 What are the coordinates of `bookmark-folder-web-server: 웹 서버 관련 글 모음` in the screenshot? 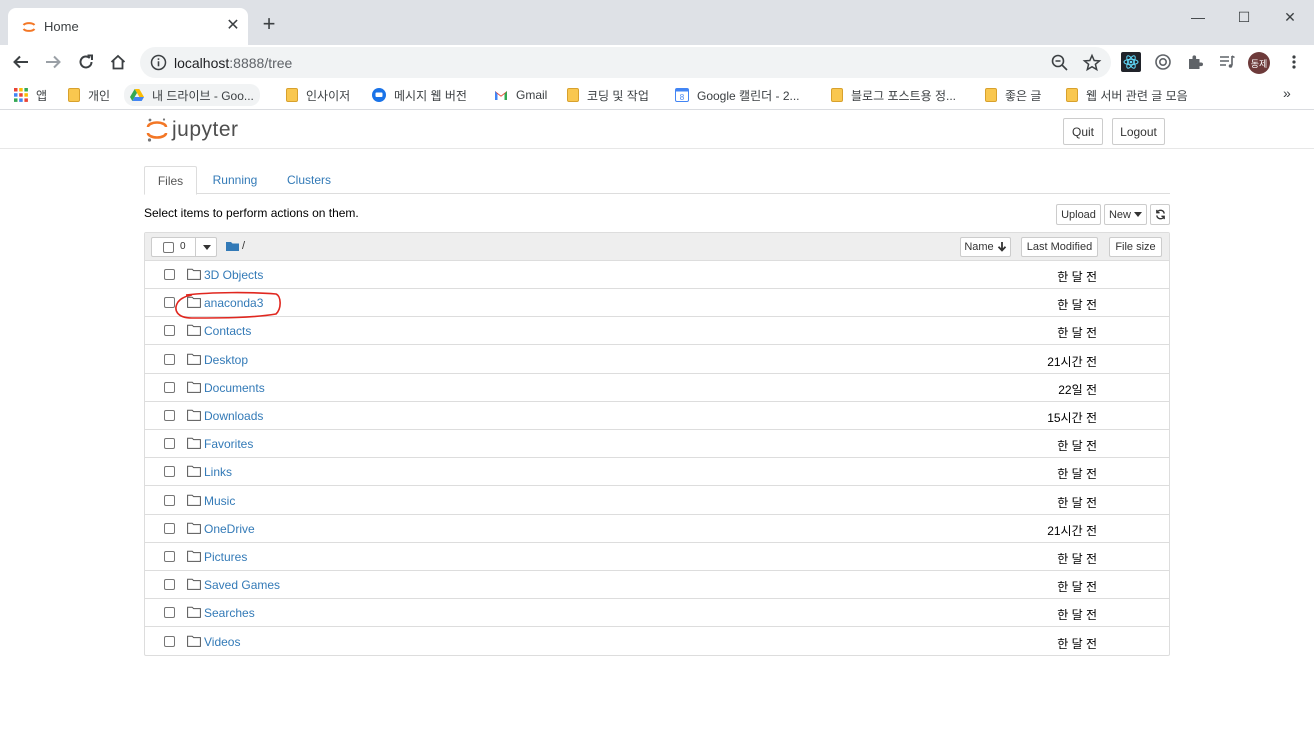 It's located at (1127, 95).